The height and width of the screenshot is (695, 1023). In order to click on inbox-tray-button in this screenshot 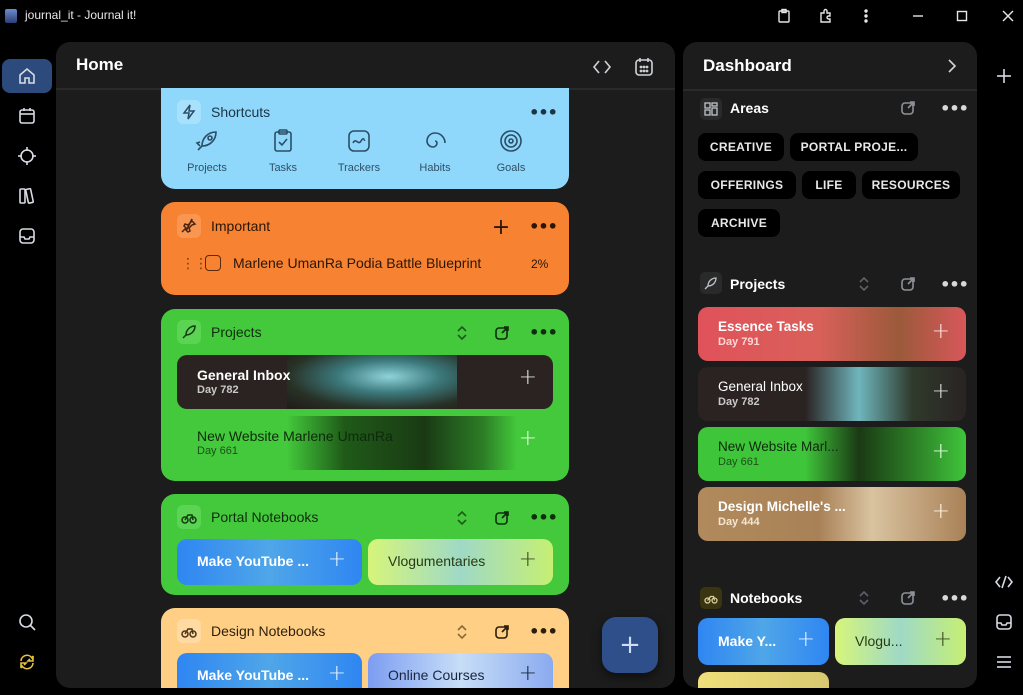, I will do `click(1004, 622)`.